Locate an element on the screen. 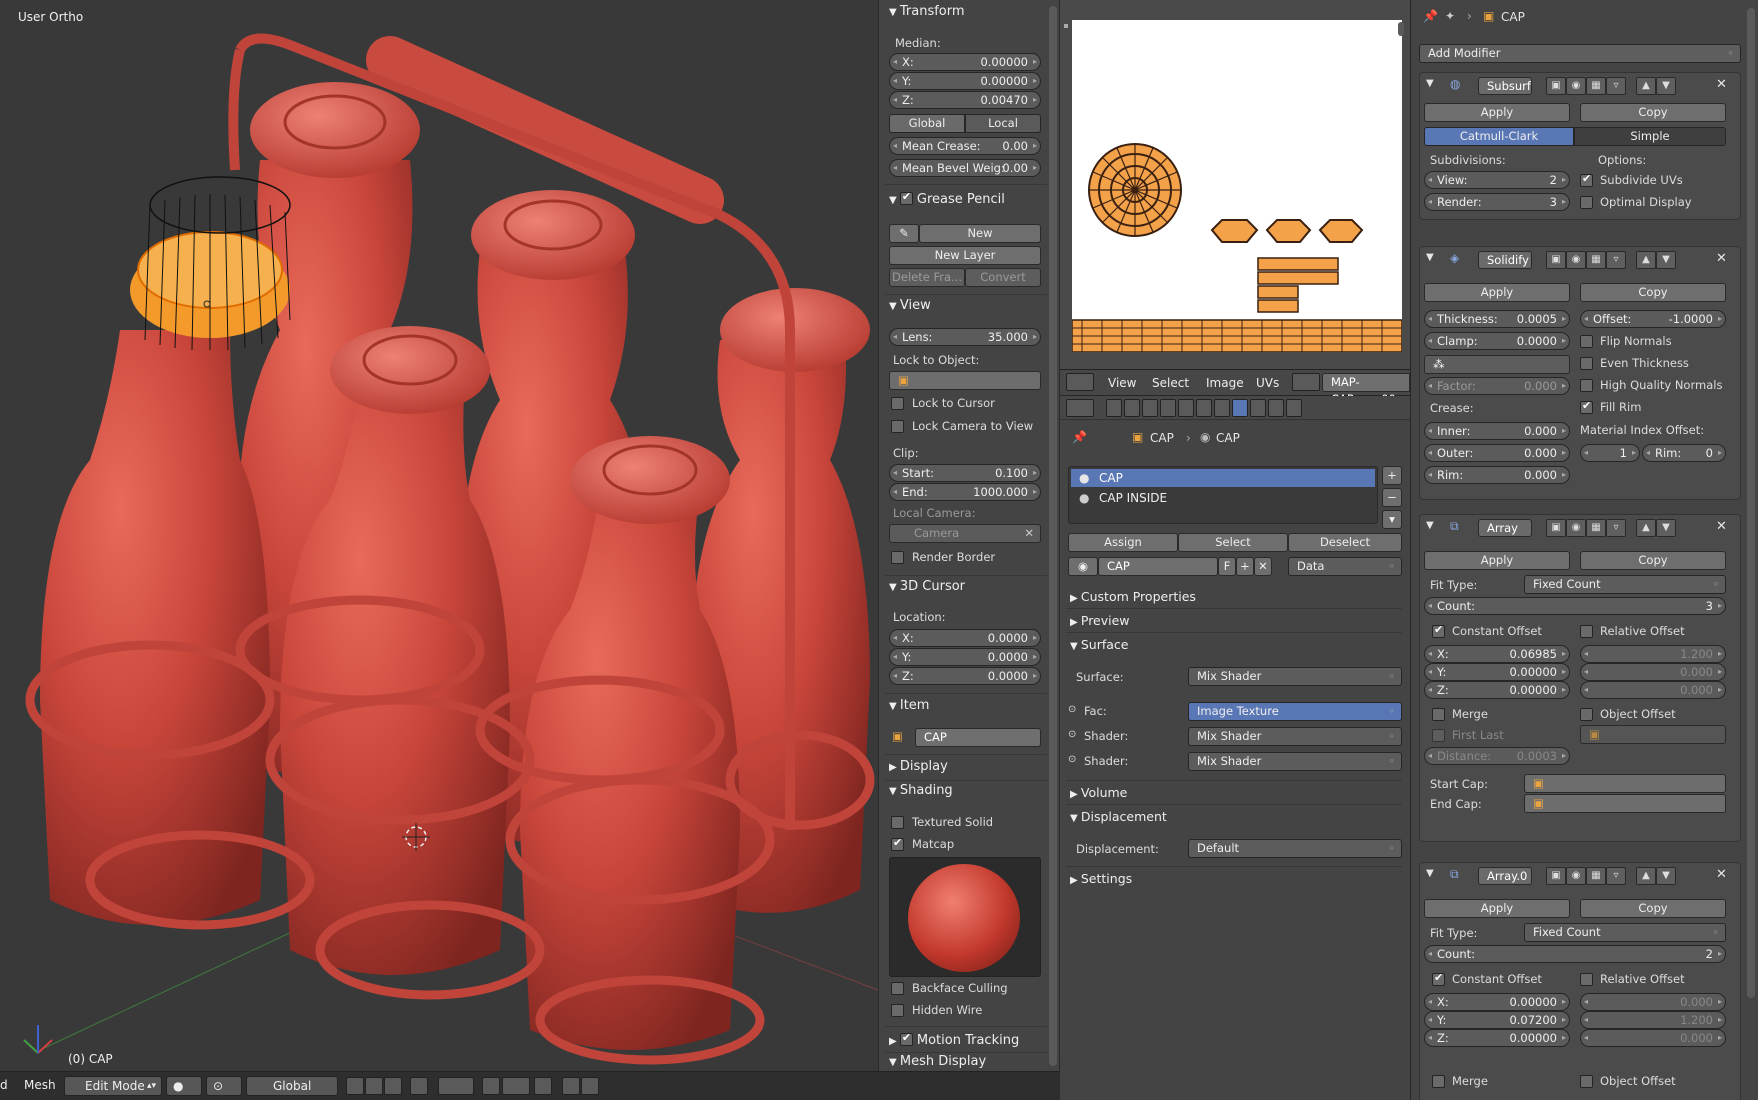 The image size is (1758, 1100). image-menu-view: View is located at coordinates (1122, 383).